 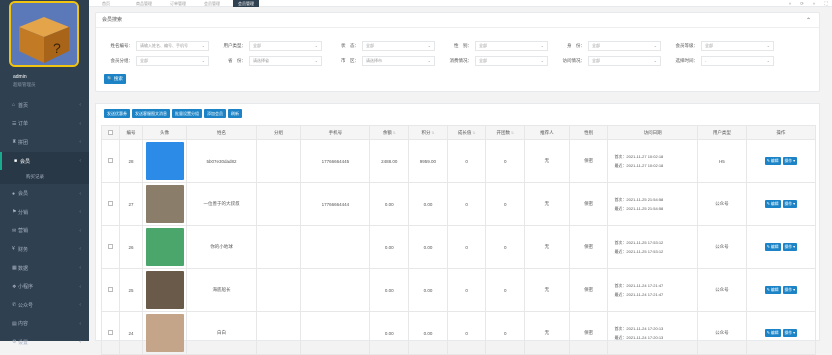 What do you see at coordinates (23, 268) in the screenshot?
I see `sidebar-item-label: 数据` at bounding box center [23, 268].